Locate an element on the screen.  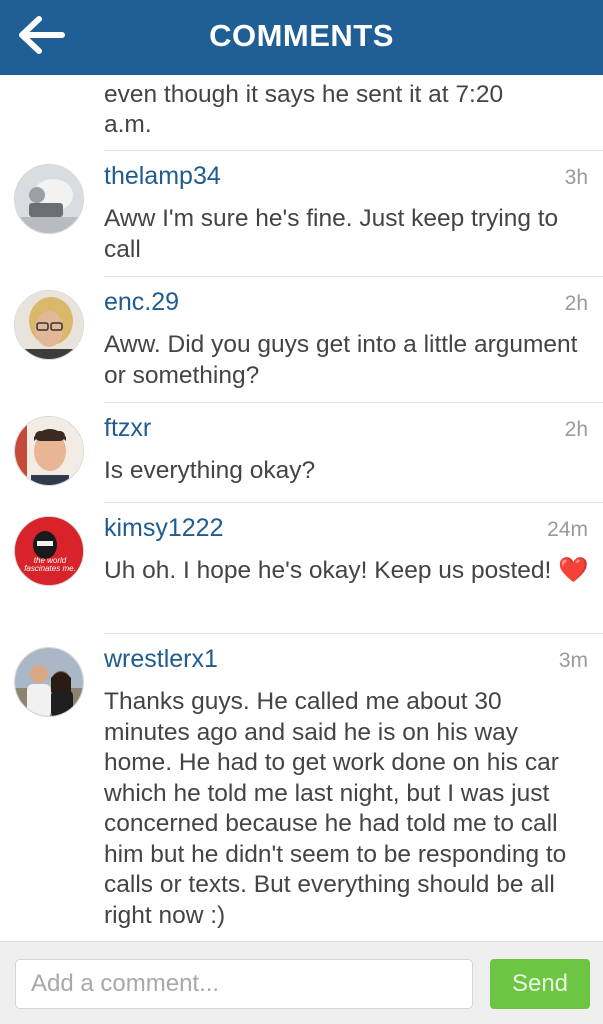
avatar: the world fascinates me. is located at coordinates (49, 551).